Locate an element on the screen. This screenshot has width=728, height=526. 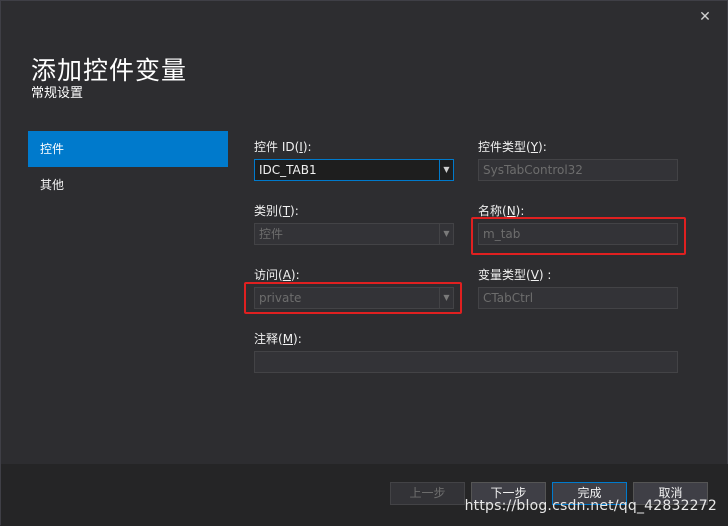
control-id-label: 控件 ID(I): is located at coordinates (283, 147).